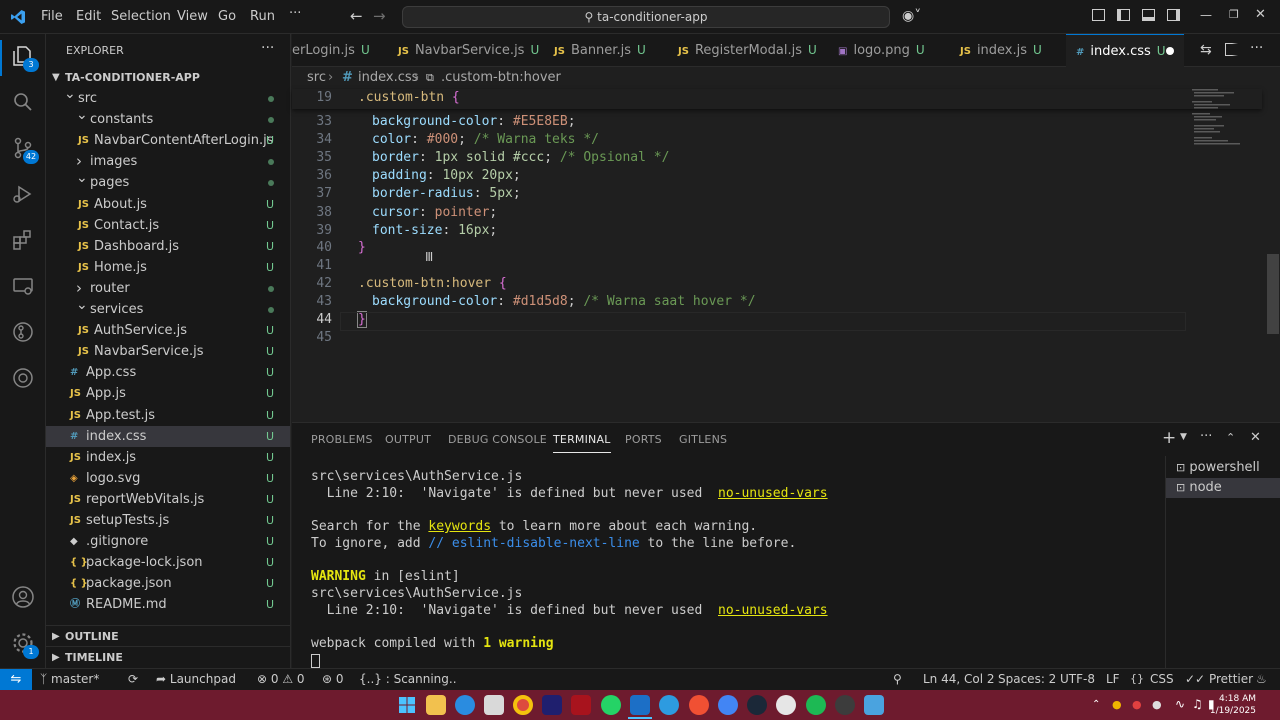 The image size is (1280, 720). I want to click on command-center-search: ⚲ ta-conditioner-app, so click(646, 17).